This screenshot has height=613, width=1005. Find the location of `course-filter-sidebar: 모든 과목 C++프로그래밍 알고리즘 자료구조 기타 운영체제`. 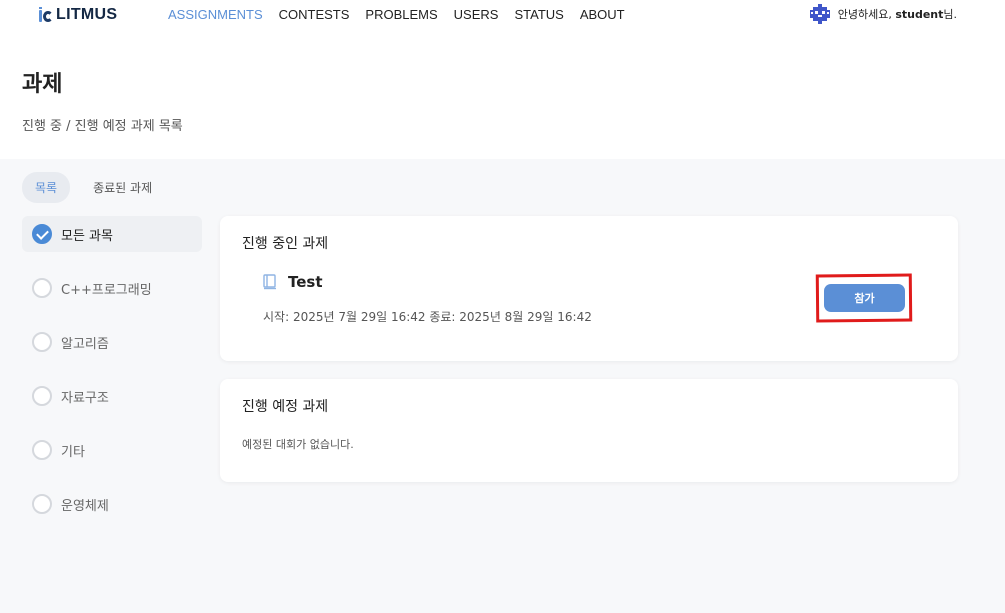

course-filter-sidebar: 모든 과목 C++프로그래밍 알고리즘 자료구조 기타 운영체제 is located at coordinates (112, 378).